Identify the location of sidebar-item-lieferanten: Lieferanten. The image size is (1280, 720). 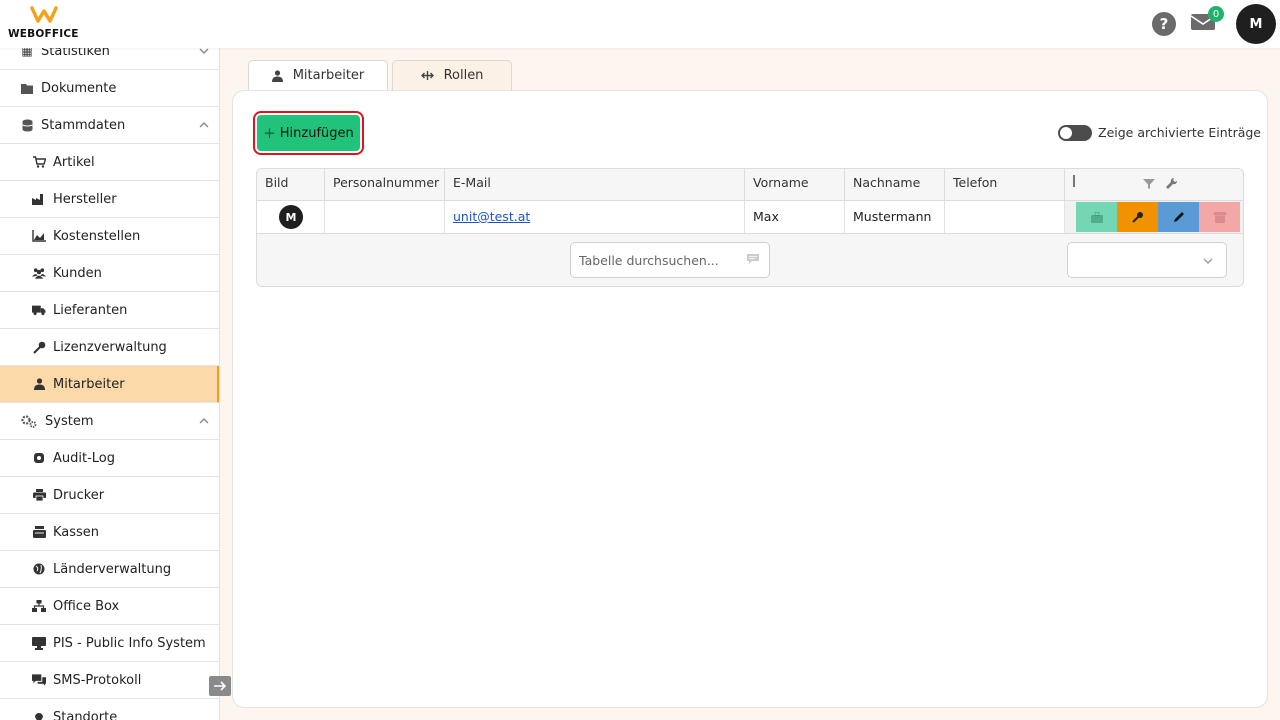
(109, 310).